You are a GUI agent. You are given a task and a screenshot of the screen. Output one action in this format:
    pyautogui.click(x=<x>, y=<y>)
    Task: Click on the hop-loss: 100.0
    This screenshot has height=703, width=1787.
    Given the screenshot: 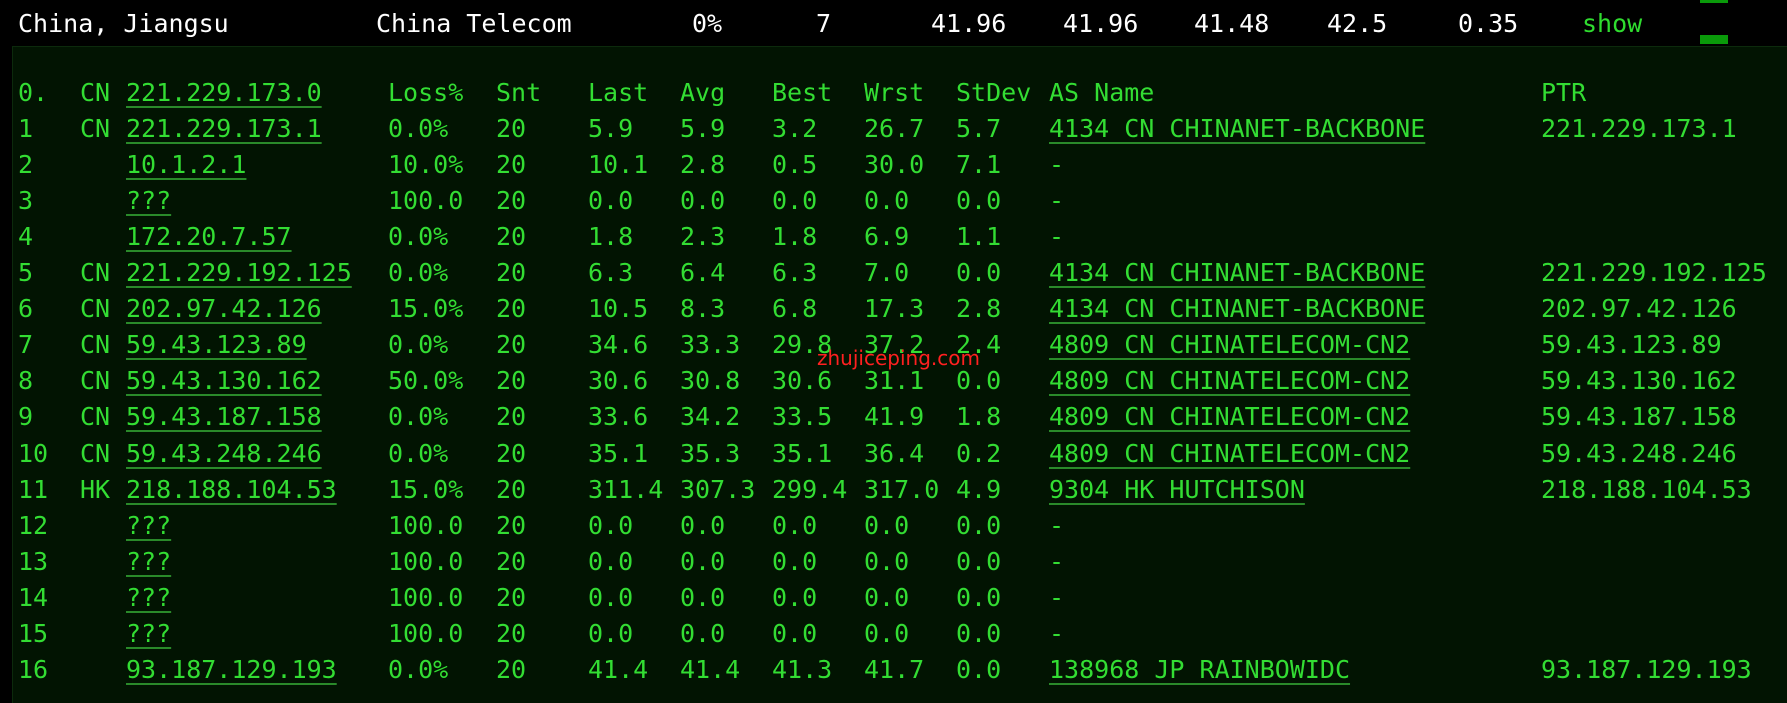 What is the action you would take?
    pyautogui.click(x=426, y=633)
    